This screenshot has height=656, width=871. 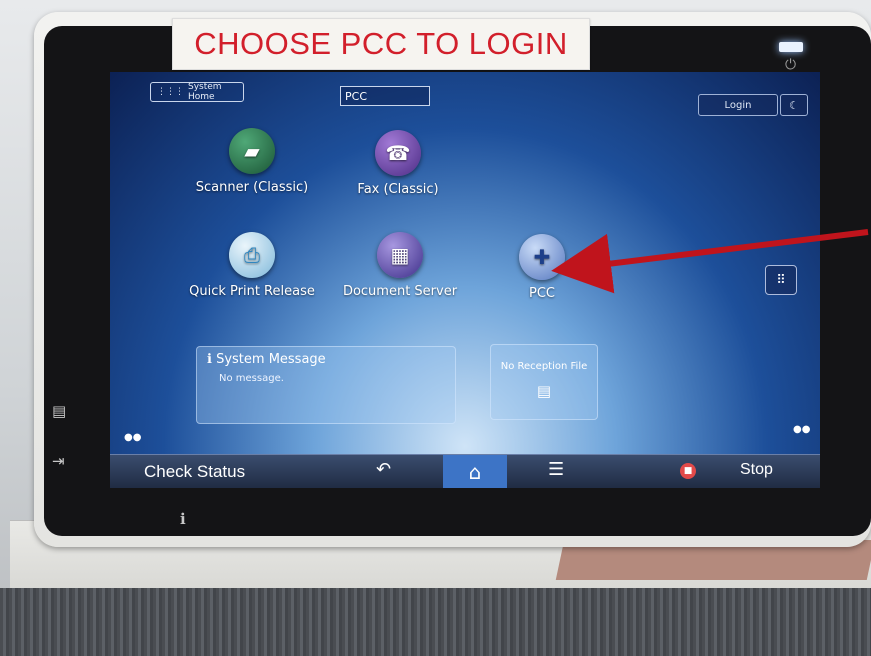 I want to click on annotation-arrow, so click(x=710, y=261).